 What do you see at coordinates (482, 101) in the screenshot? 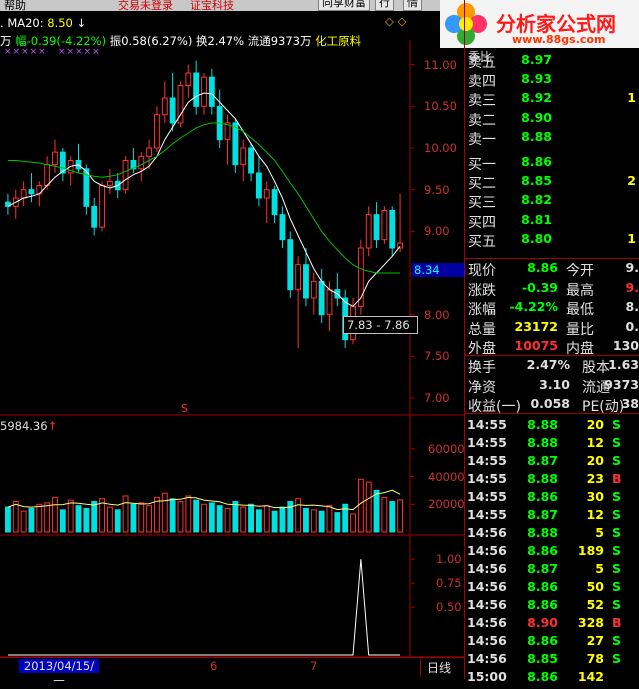
I see `book-label: 卖三` at bounding box center [482, 101].